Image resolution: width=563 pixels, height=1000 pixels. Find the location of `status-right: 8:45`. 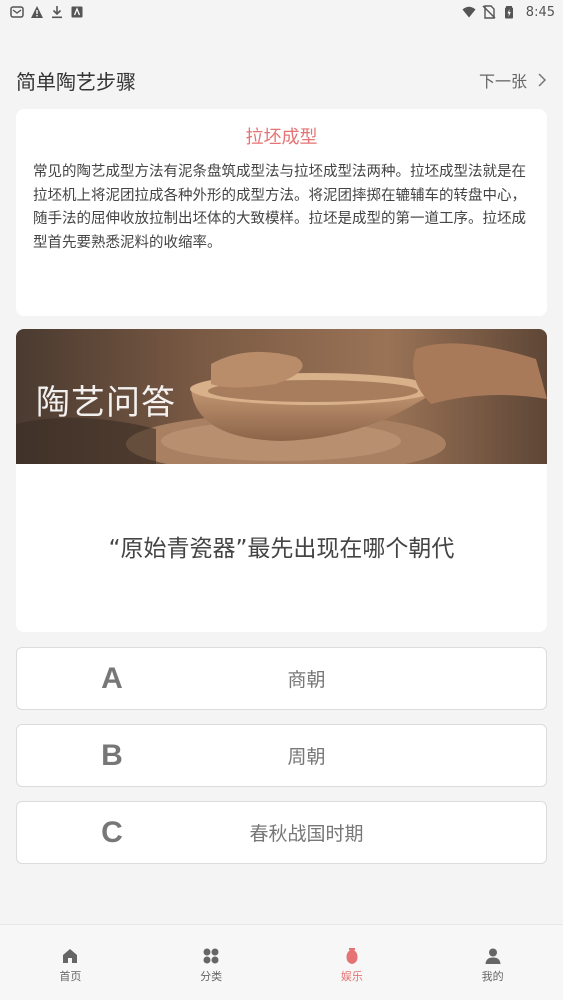

status-right: 8:45 is located at coordinates (508, 12).